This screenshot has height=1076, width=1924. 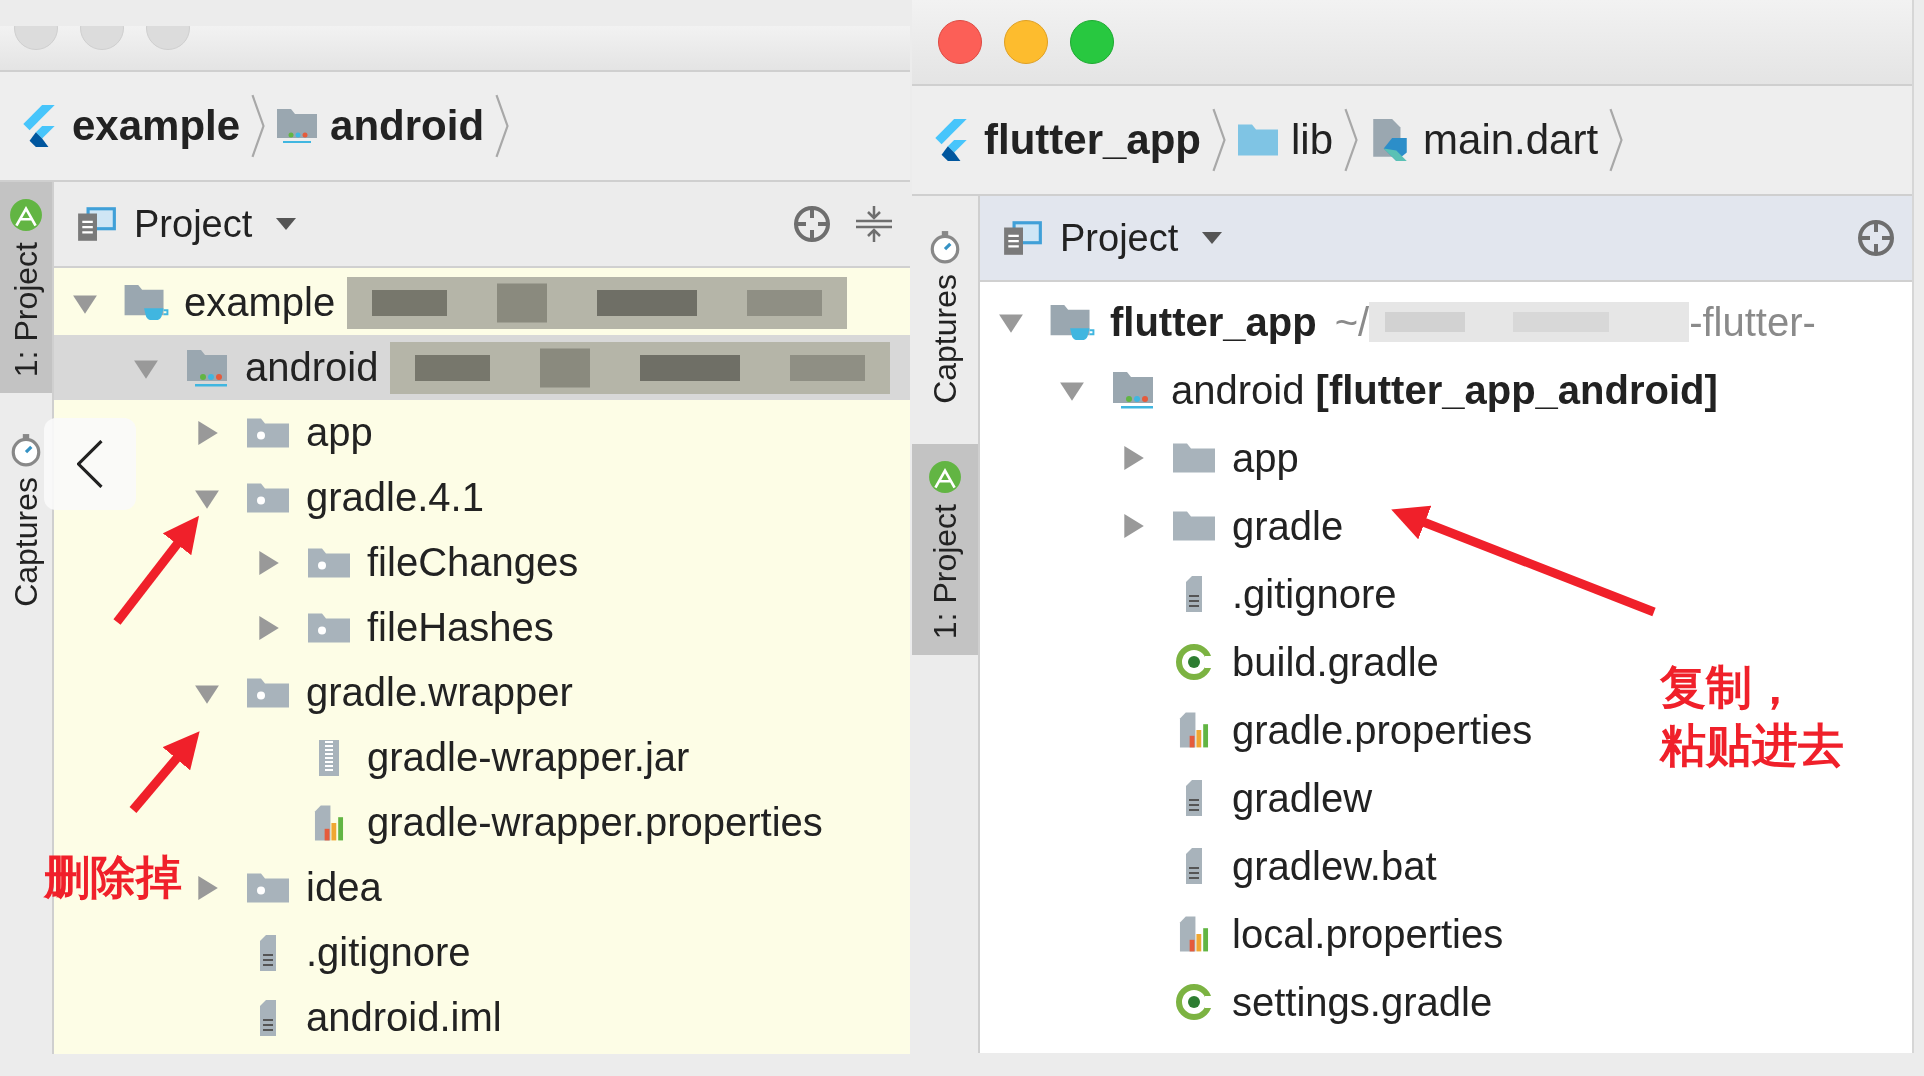 I want to click on tree-item-label: gradle-wrapper.jar, so click(x=528, y=757).